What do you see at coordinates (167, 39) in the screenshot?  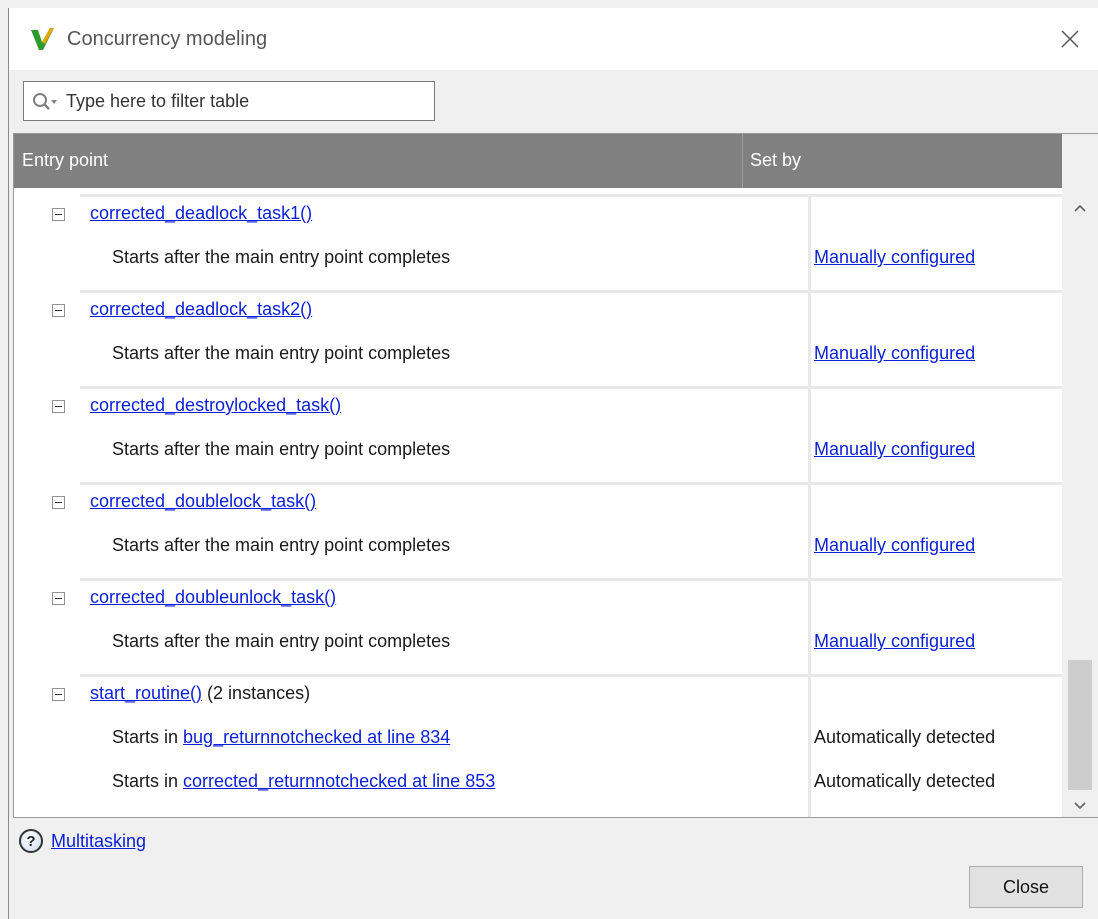 I see `window-title: Concurrency modeling` at bounding box center [167, 39].